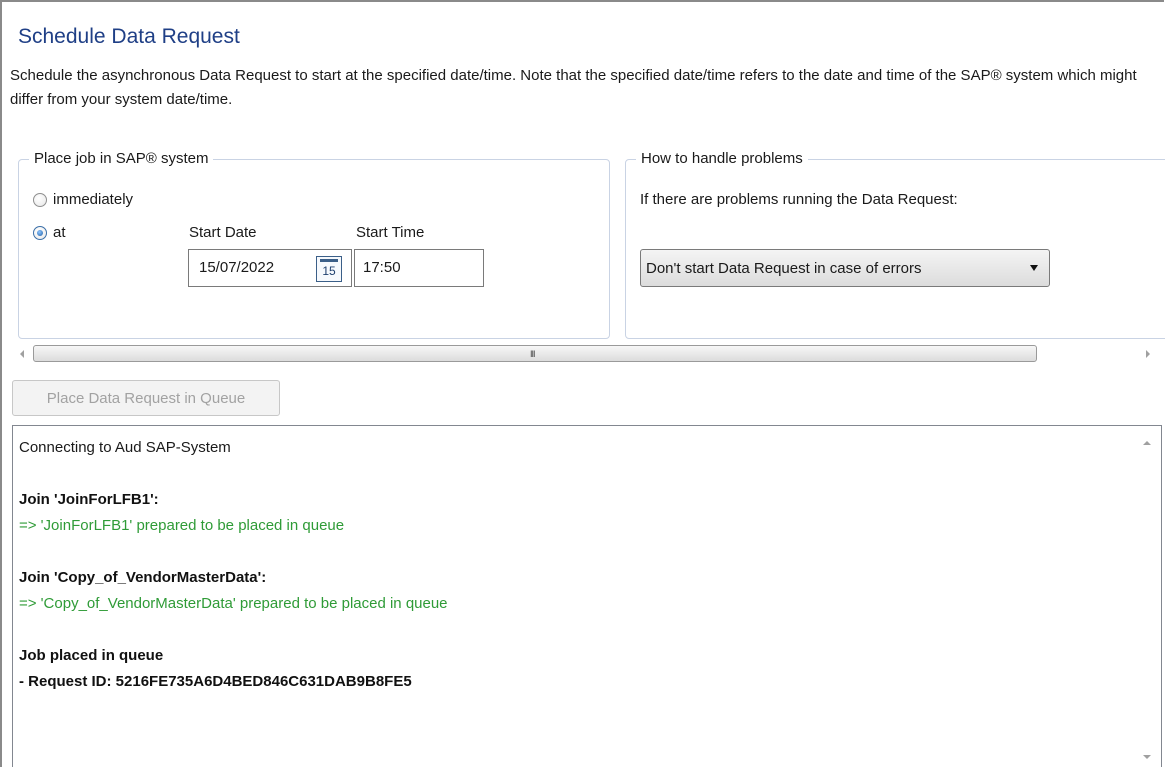  I want to click on radio-at: at, so click(49, 232).